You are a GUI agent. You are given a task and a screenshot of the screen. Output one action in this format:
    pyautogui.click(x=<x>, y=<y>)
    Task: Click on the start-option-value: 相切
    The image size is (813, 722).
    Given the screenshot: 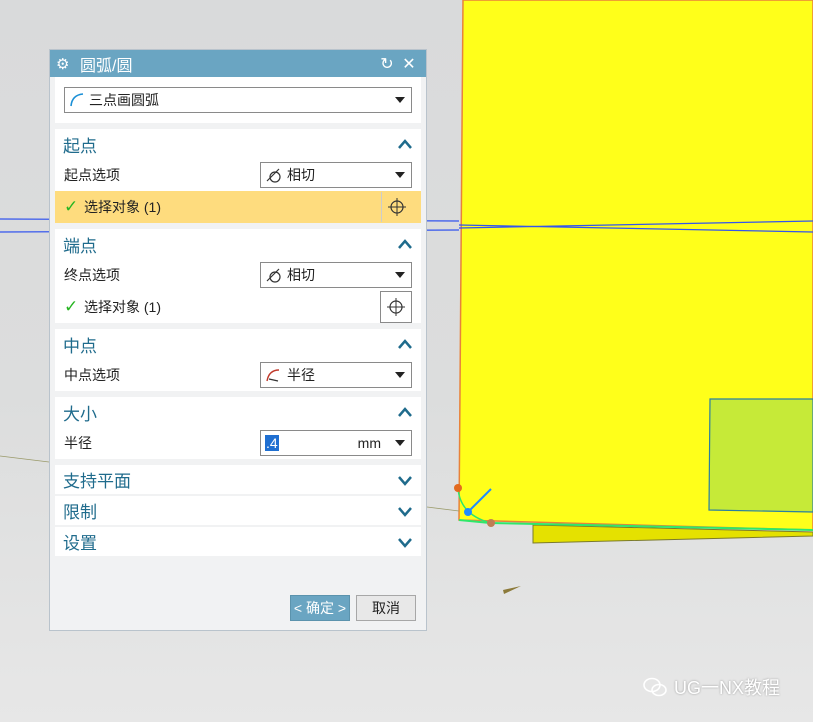 What is the action you would take?
    pyautogui.click(x=301, y=175)
    